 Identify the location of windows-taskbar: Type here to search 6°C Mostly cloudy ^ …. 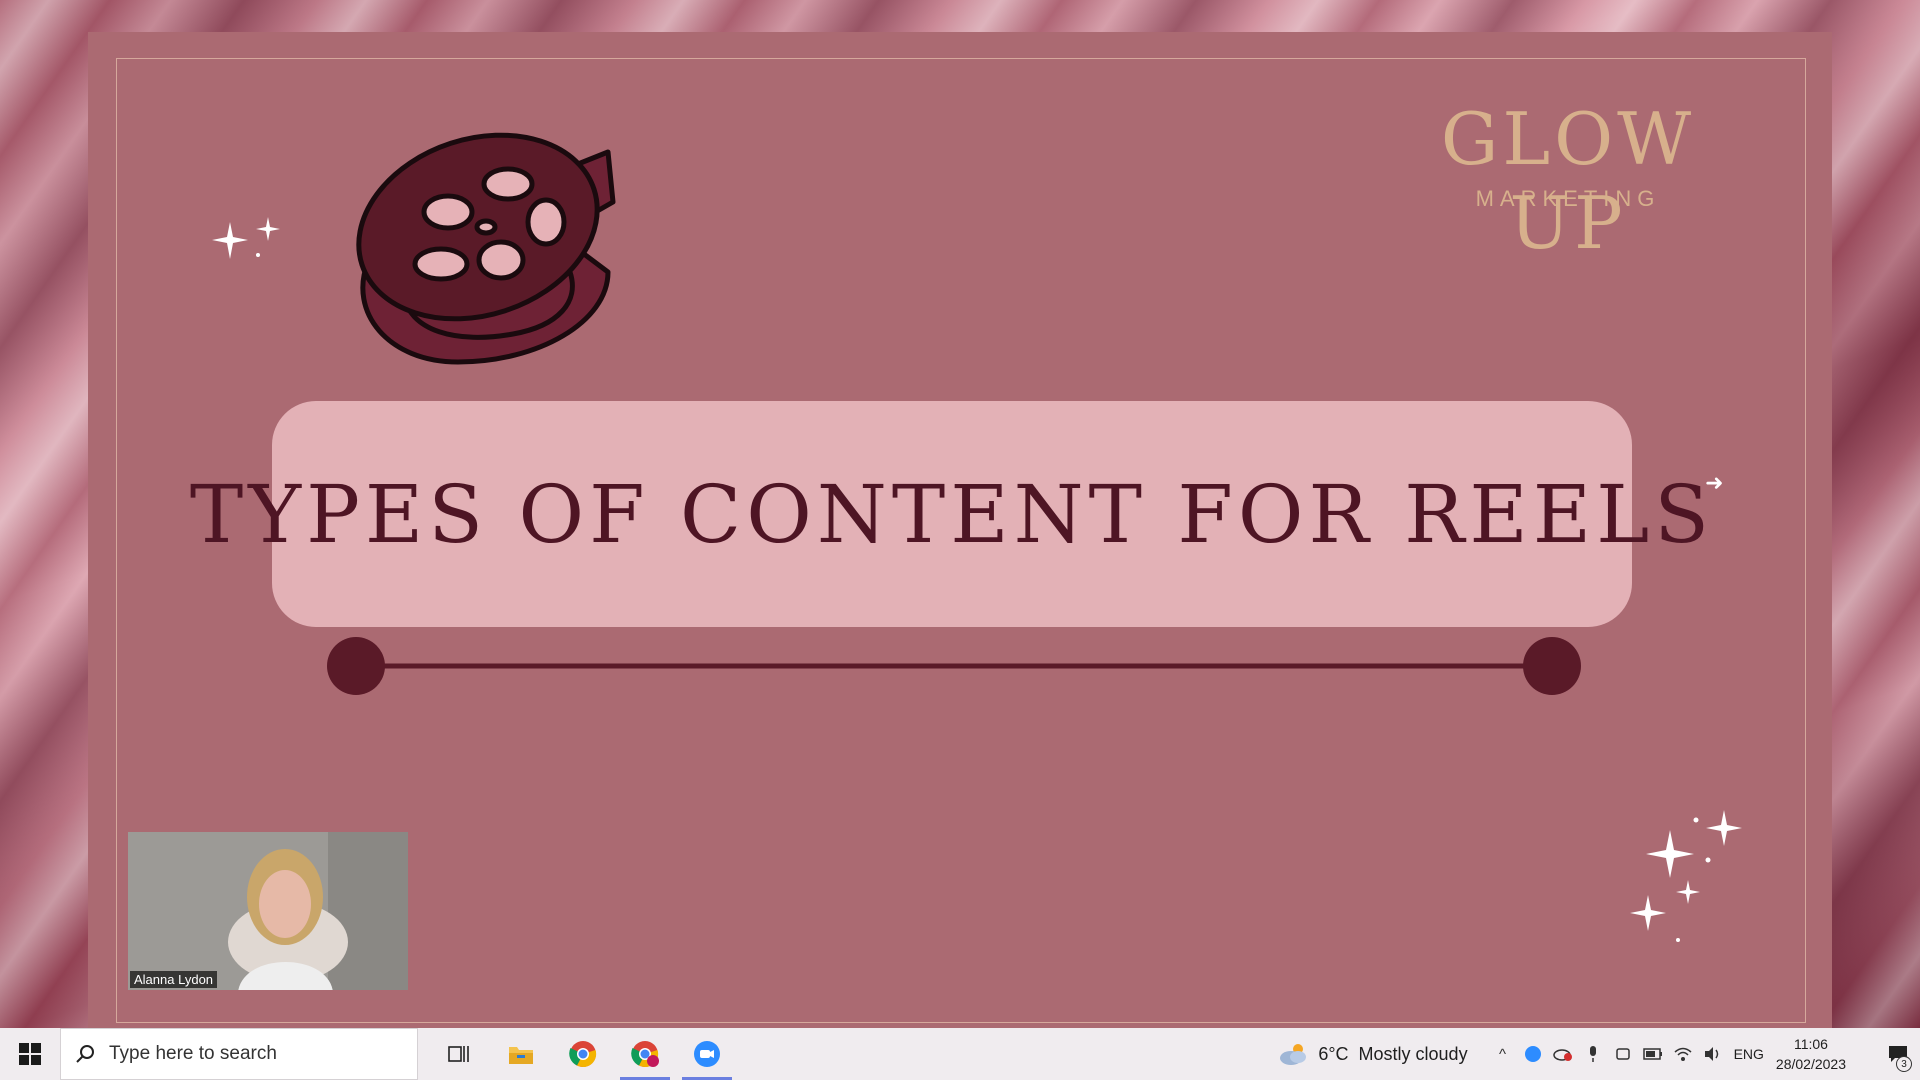
(960, 1054).